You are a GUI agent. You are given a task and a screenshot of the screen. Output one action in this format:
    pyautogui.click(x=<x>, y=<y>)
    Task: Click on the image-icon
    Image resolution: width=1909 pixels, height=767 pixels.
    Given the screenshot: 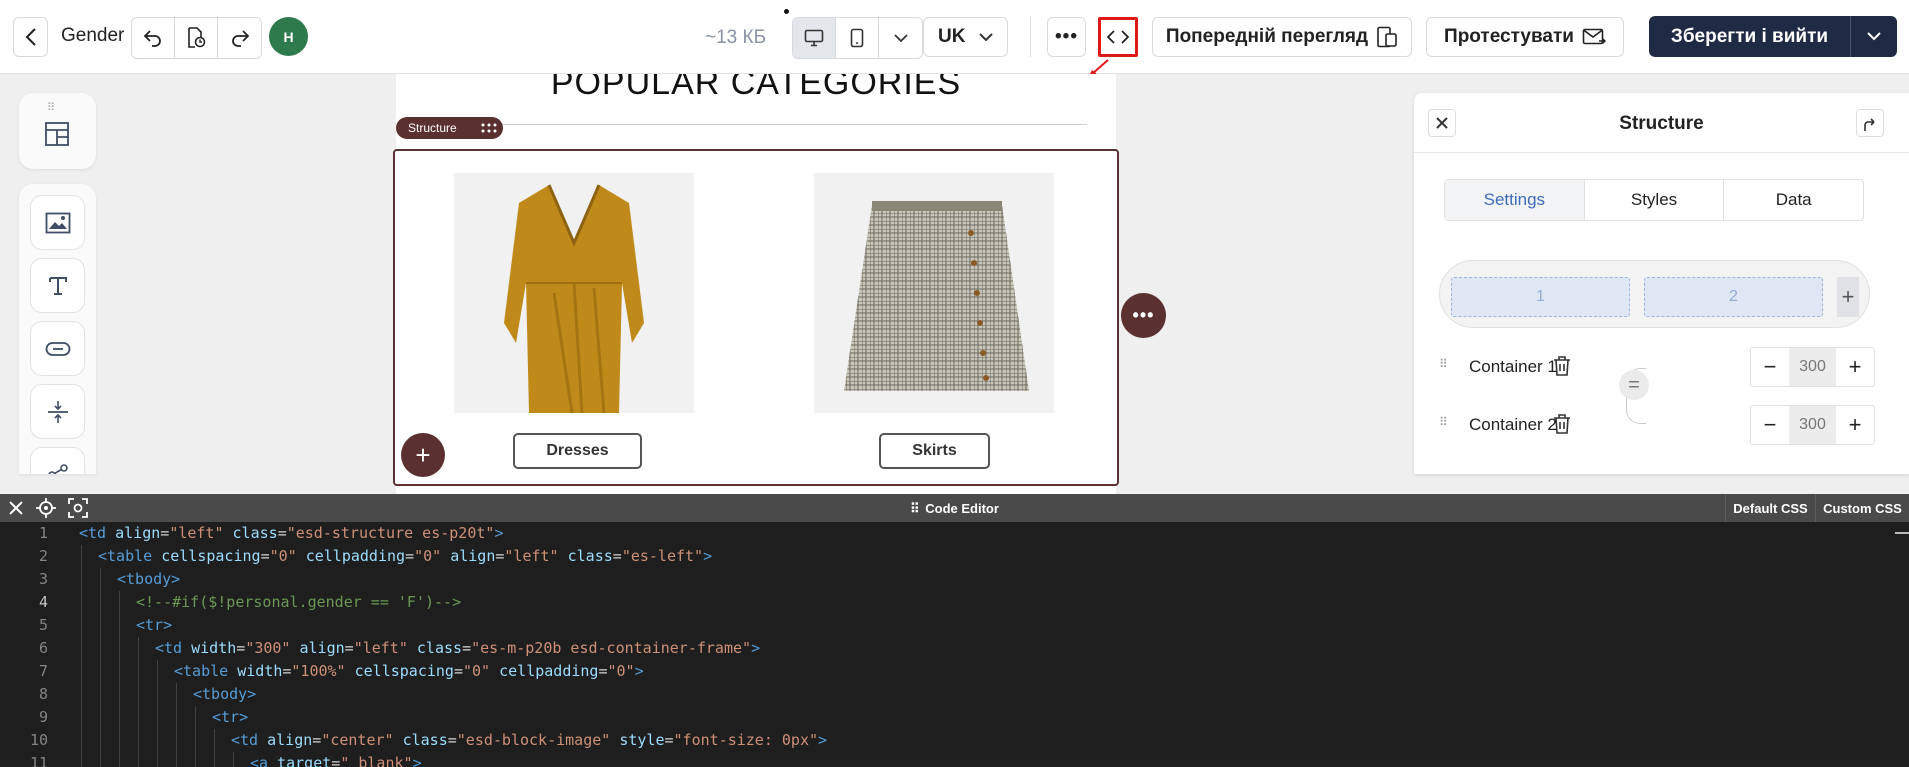 What is the action you would take?
    pyautogui.click(x=57, y=222)
    